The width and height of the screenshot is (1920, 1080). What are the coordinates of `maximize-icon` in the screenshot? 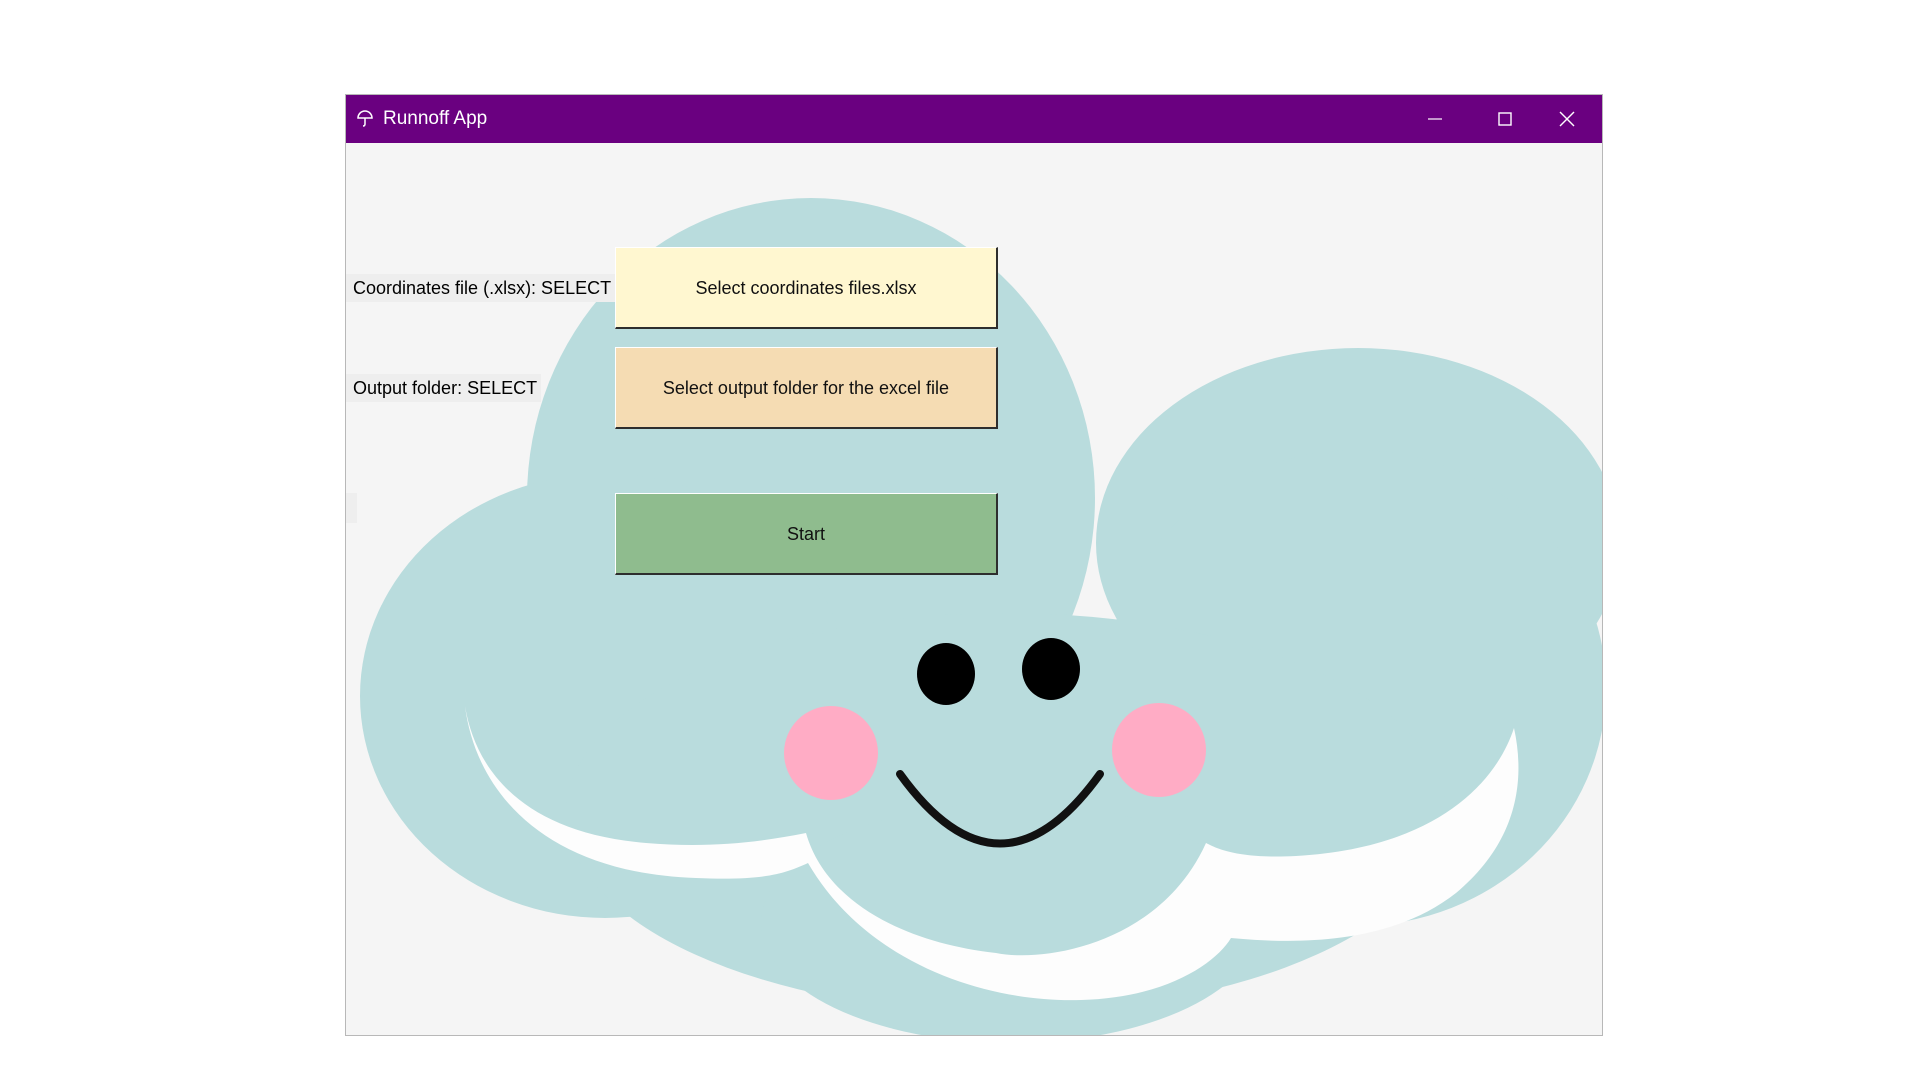 It's located at (1505, 119).